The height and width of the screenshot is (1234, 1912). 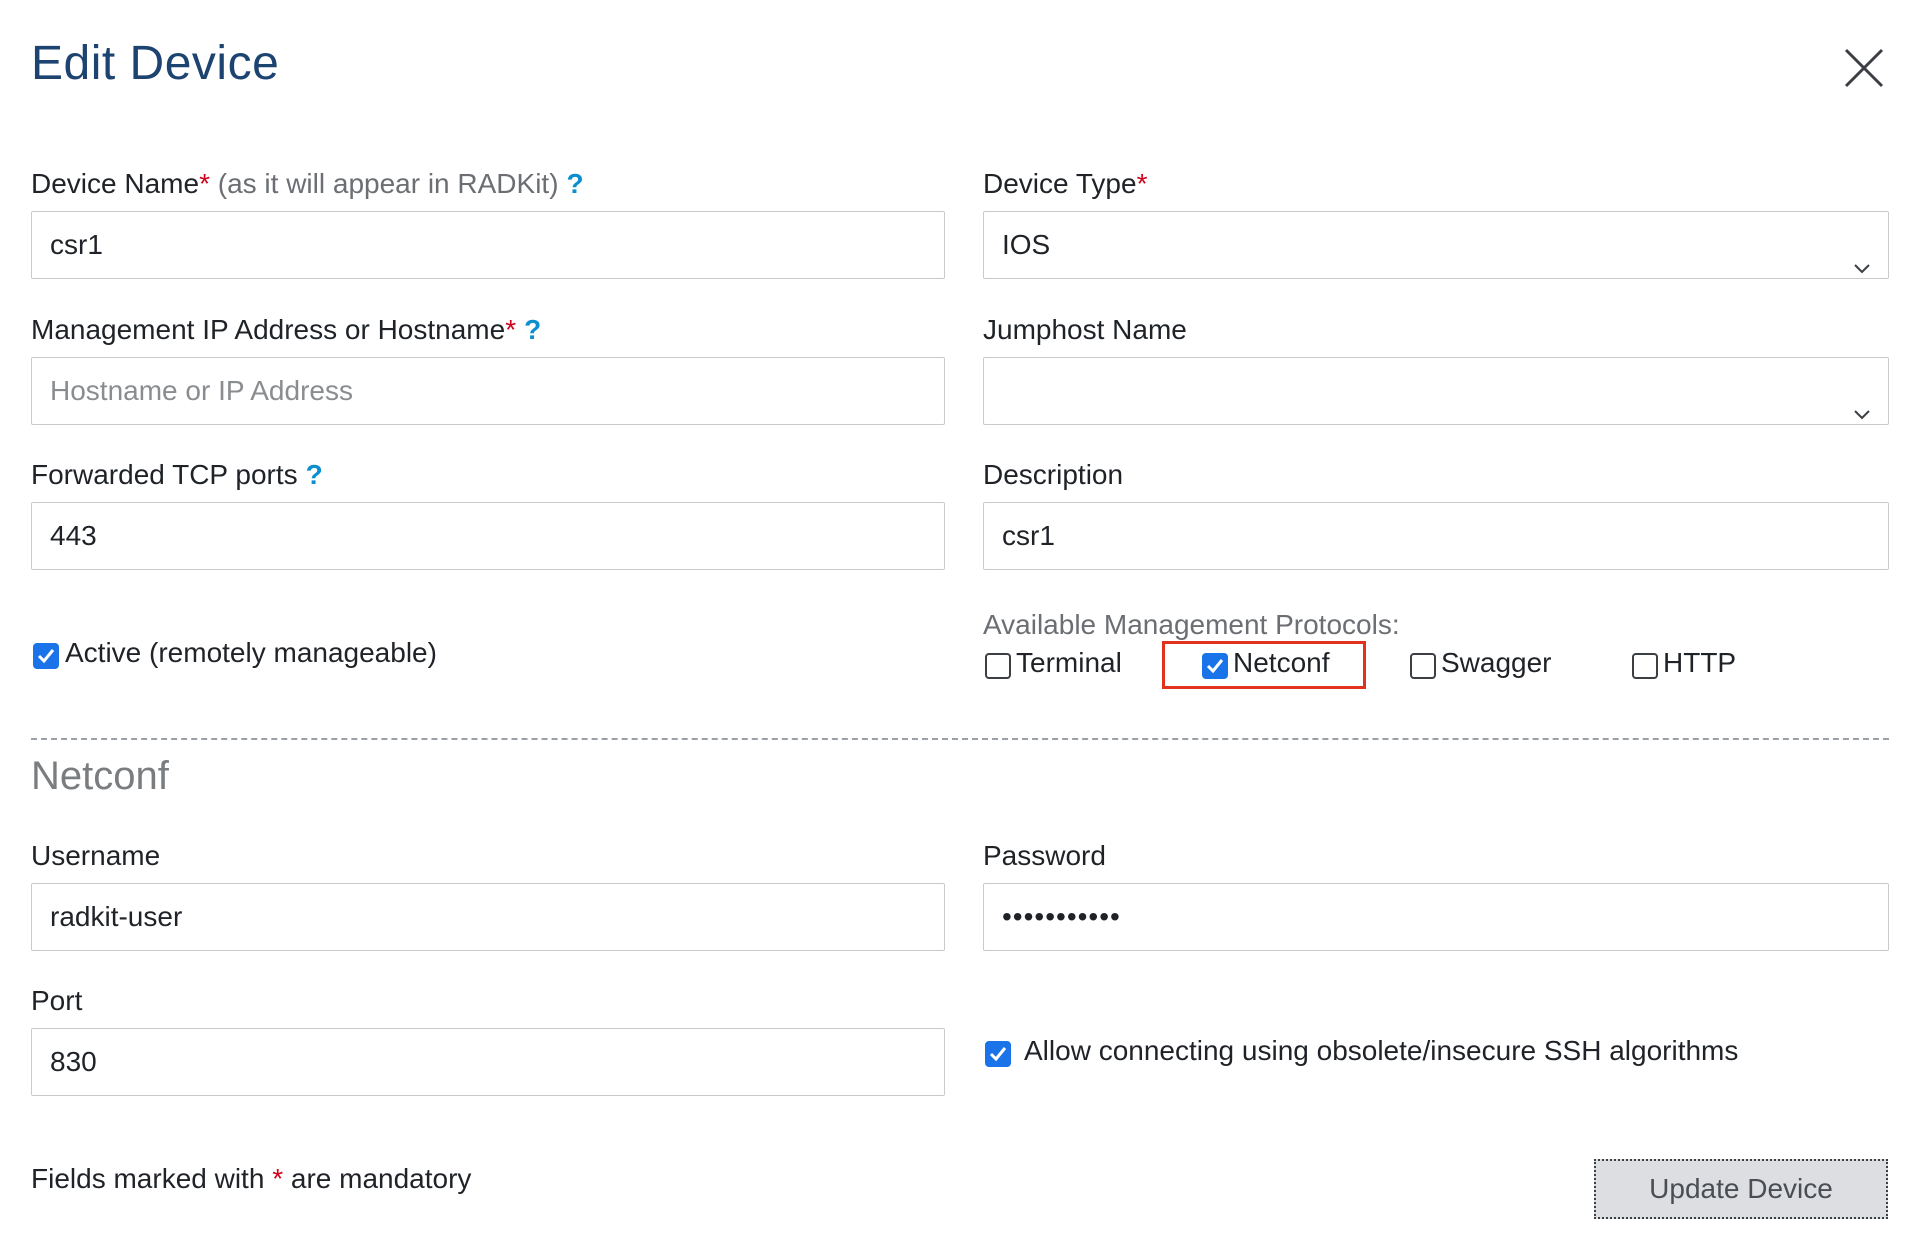 What do you see at coordinates (1423, 666) in the screenshot?
I see `swagger-checkbox` at bounding box center [1423, 666].